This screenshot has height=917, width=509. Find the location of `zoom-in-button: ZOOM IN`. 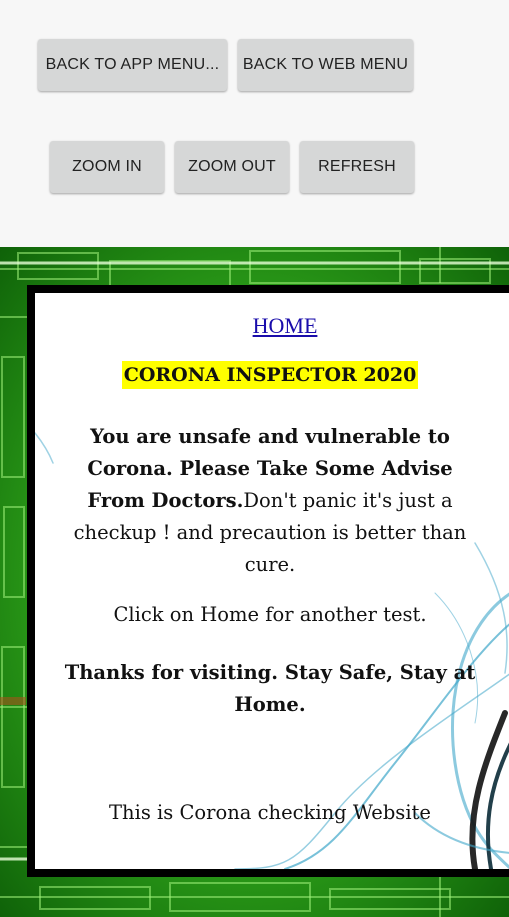

zoom-in-button: ZOOM IN is located at coordinates (107, 167).